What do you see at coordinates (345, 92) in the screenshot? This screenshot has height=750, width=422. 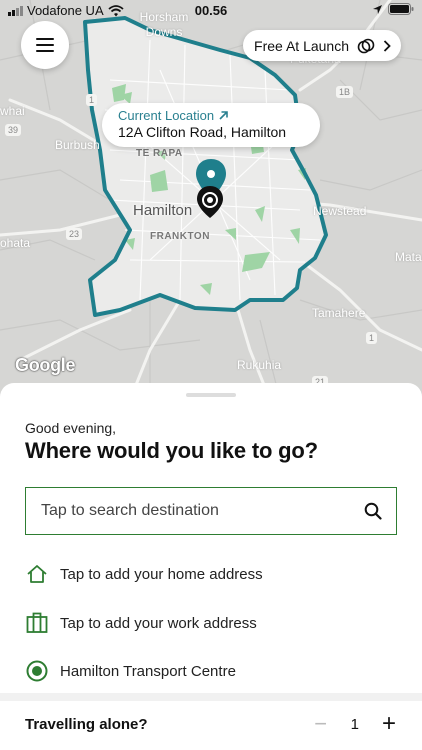 I see `road-shield-1b: 1B` at bounding box center [345, 92].